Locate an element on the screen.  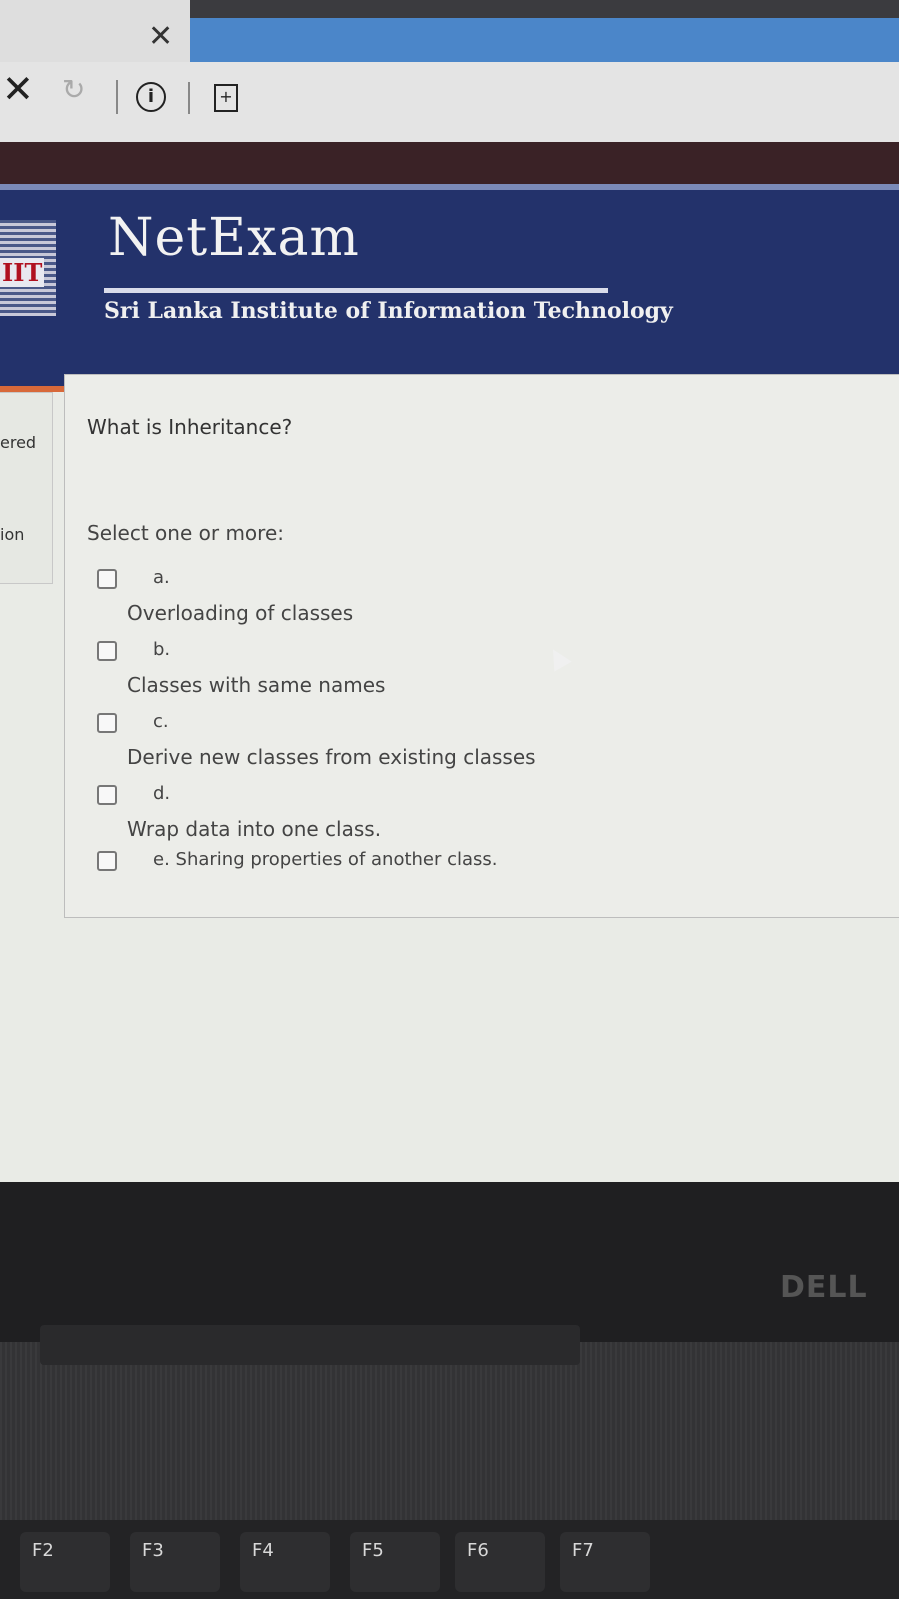
stop-icon: ✕ is located at coordinates (18, 89).